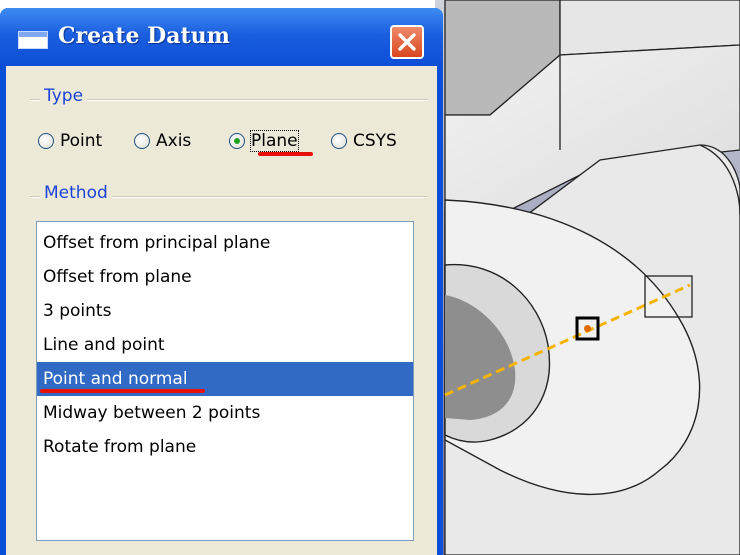  I want to click on method-group-label: Method, so click(76, 193).